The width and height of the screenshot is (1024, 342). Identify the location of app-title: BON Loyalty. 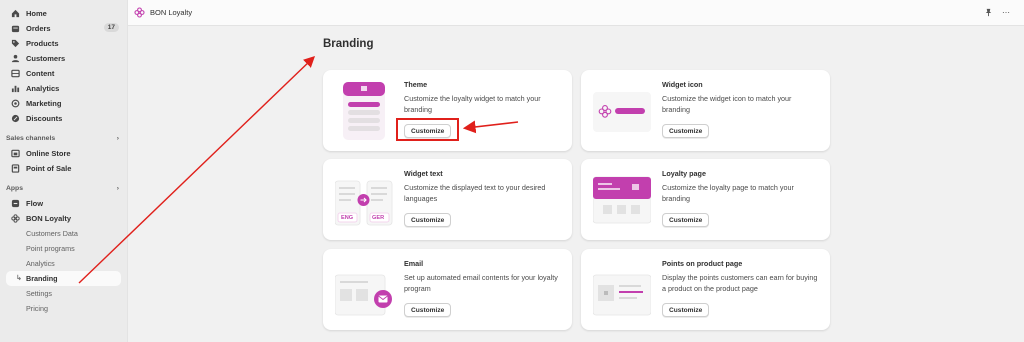
(171, 12).